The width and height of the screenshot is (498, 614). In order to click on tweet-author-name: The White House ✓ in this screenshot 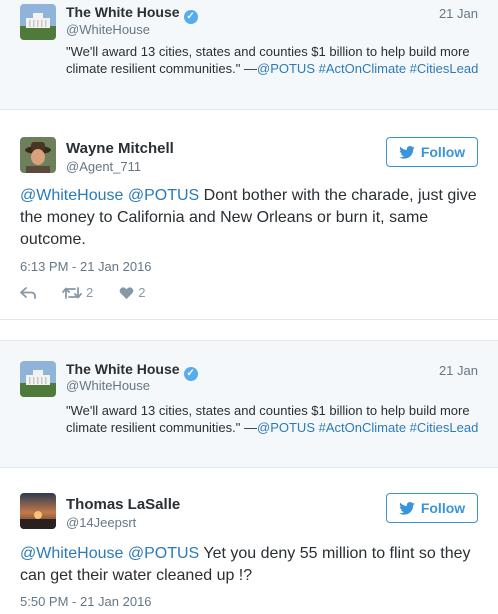, I will do `click(132, 14)`.